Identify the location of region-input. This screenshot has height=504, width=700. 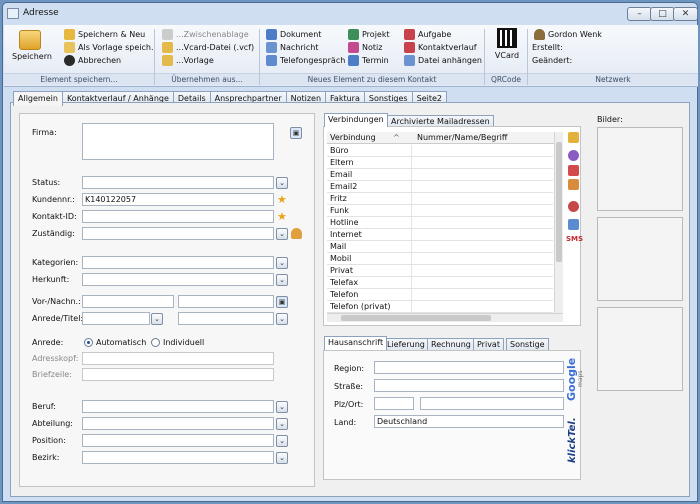
(469, 367).